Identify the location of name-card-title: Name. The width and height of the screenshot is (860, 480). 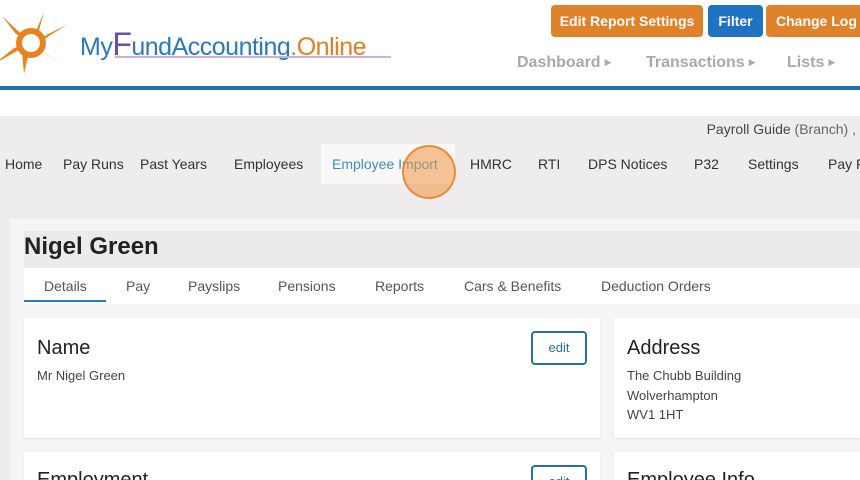
(64, 348).